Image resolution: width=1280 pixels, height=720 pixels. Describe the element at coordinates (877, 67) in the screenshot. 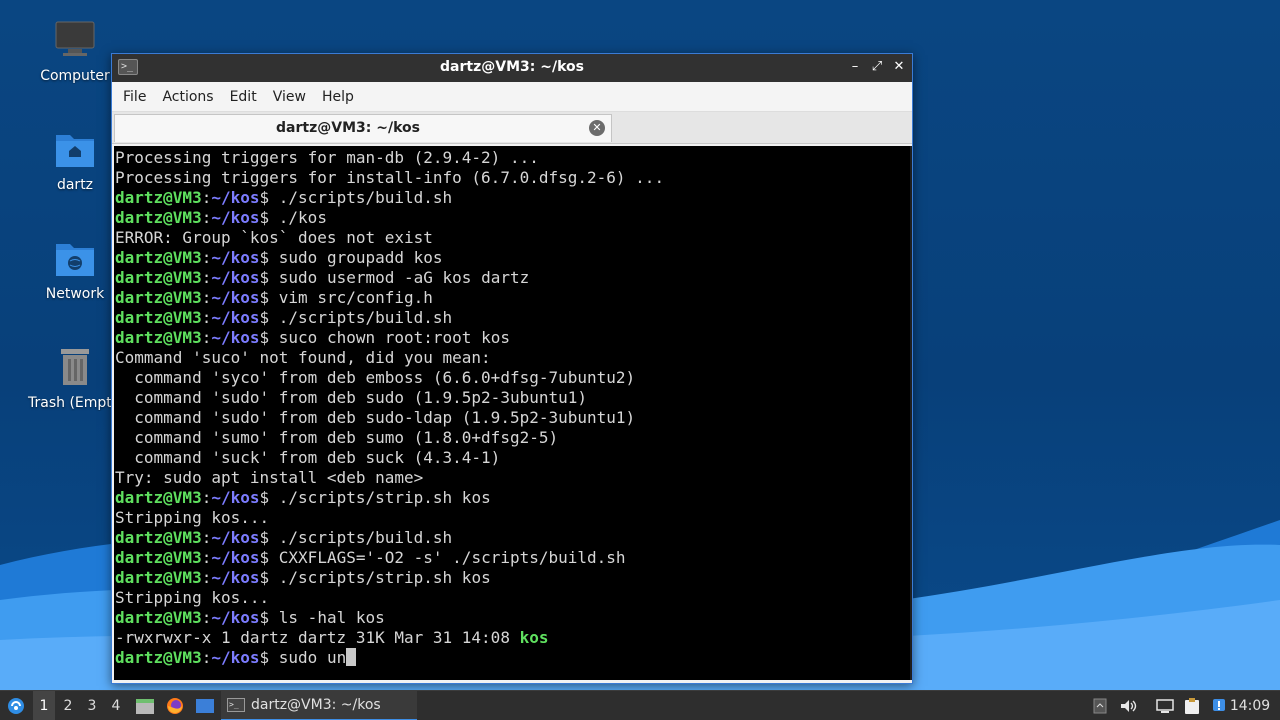

I see `maximize-button: ⤢` at that location.